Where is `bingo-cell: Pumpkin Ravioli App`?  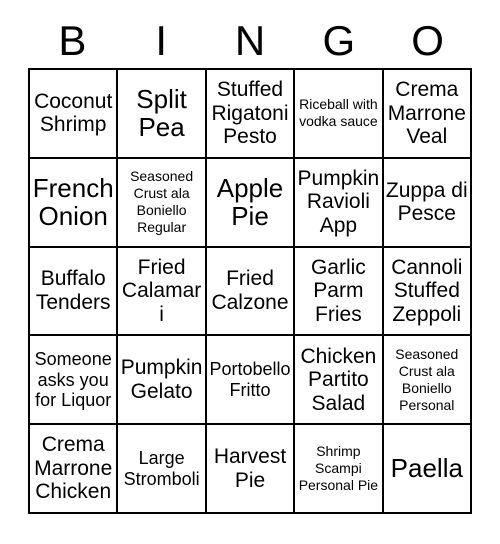 bingo-cell: Pumpkin Ravioli App is located at coordinates (339, 203).